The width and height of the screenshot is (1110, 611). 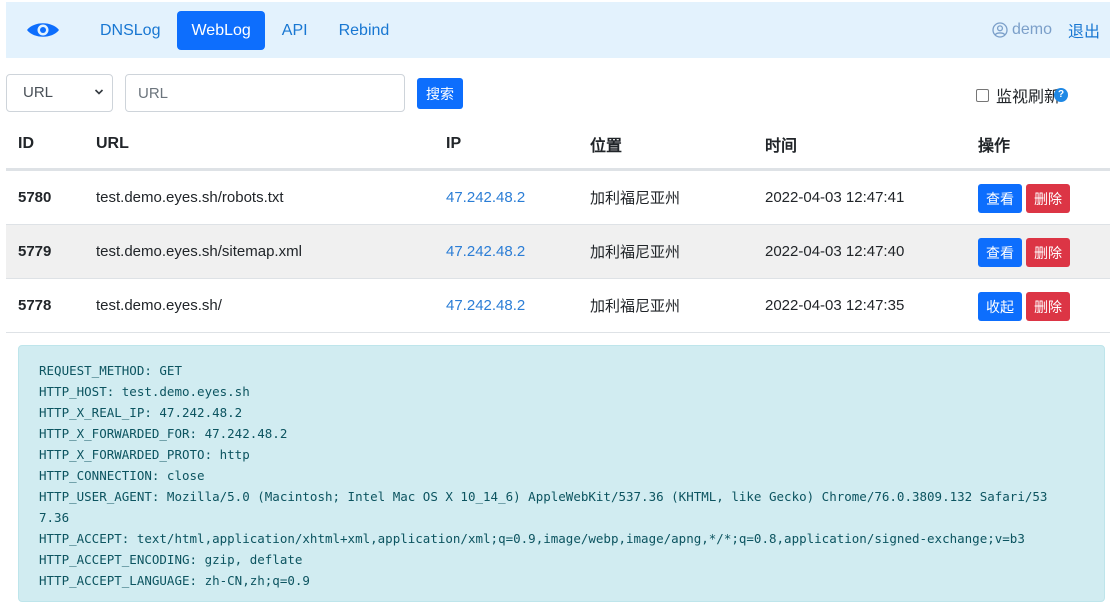 I want to click on logout-link: 退出, so click(x=1084, y=30).